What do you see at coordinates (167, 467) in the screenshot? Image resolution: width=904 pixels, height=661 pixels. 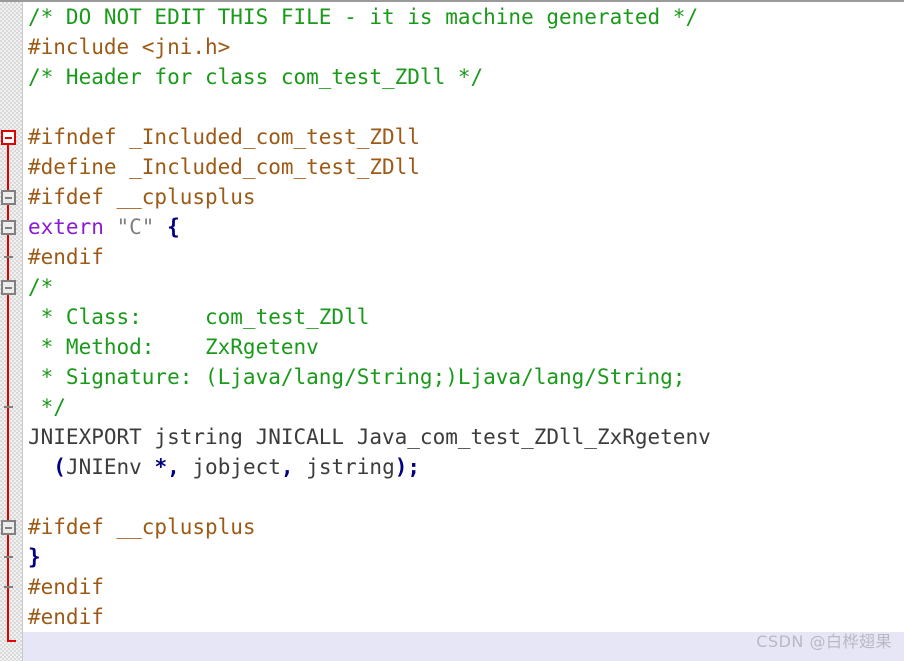 I see `code-token-pointer-comma: *,` at bounding box center [167, 467].